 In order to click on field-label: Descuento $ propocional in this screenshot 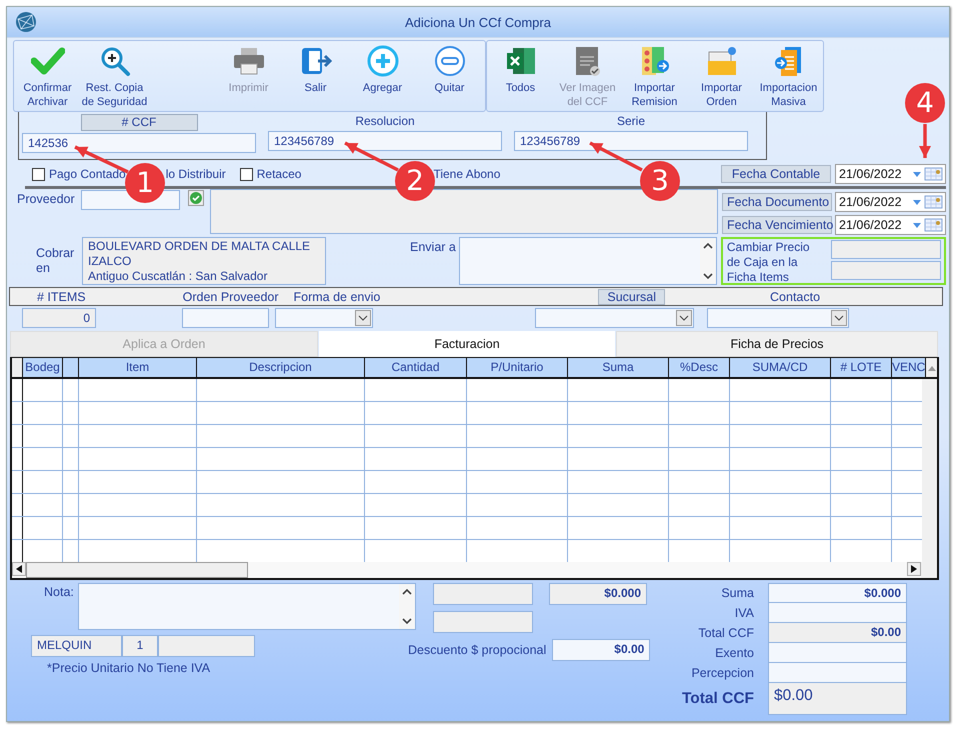, I will do `click(477, 650)`.